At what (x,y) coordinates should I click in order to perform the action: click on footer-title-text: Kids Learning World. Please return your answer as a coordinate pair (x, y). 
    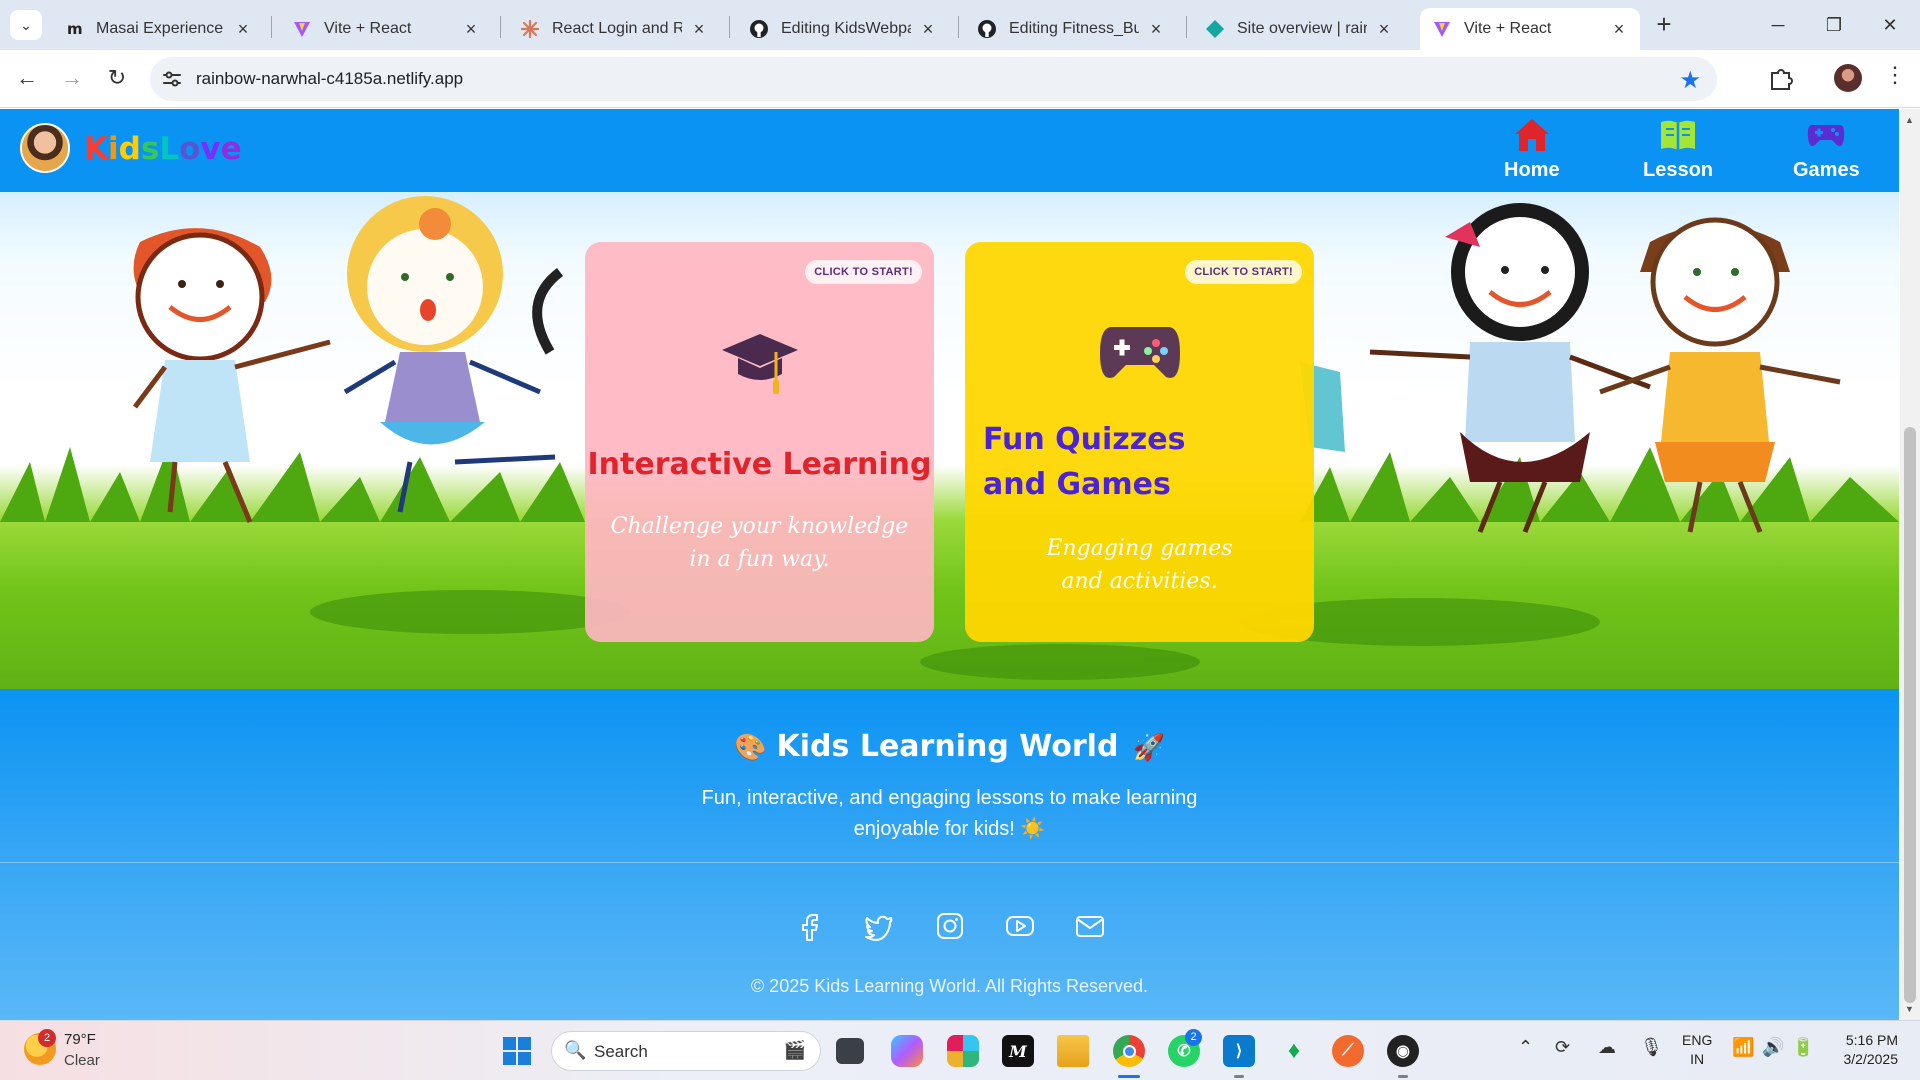
    Looking at the image, I should click on (947, 746).